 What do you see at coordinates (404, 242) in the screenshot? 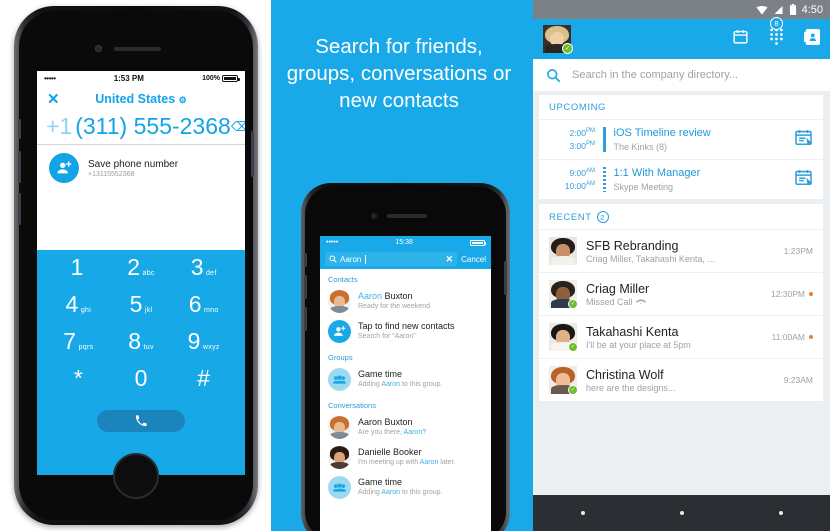
I see `status-clock: 15:38` at bounding box center [404, 242].